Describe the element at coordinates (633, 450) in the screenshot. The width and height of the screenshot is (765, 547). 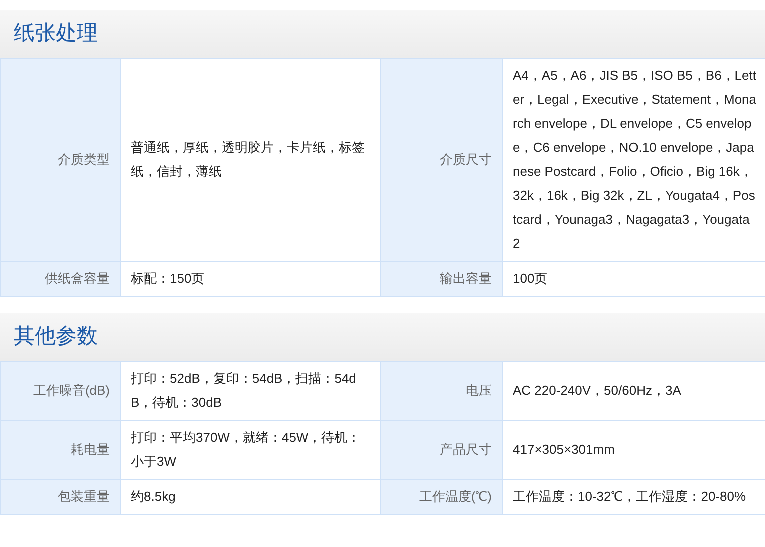
I see `spec-value: 417×305×301mm` at that location.